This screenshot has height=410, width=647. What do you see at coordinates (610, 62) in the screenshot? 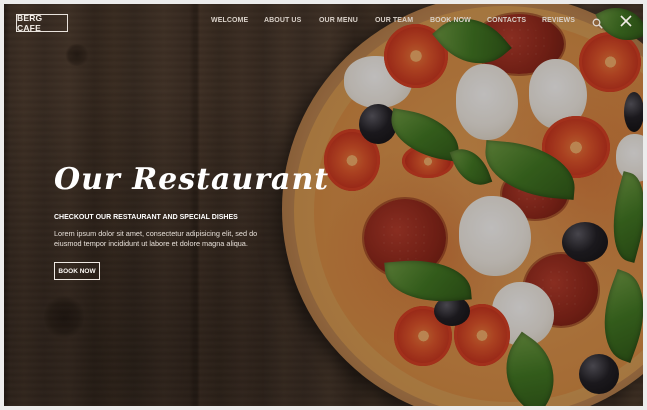
I see `tomato-slice` at bounding box center [610, 62].